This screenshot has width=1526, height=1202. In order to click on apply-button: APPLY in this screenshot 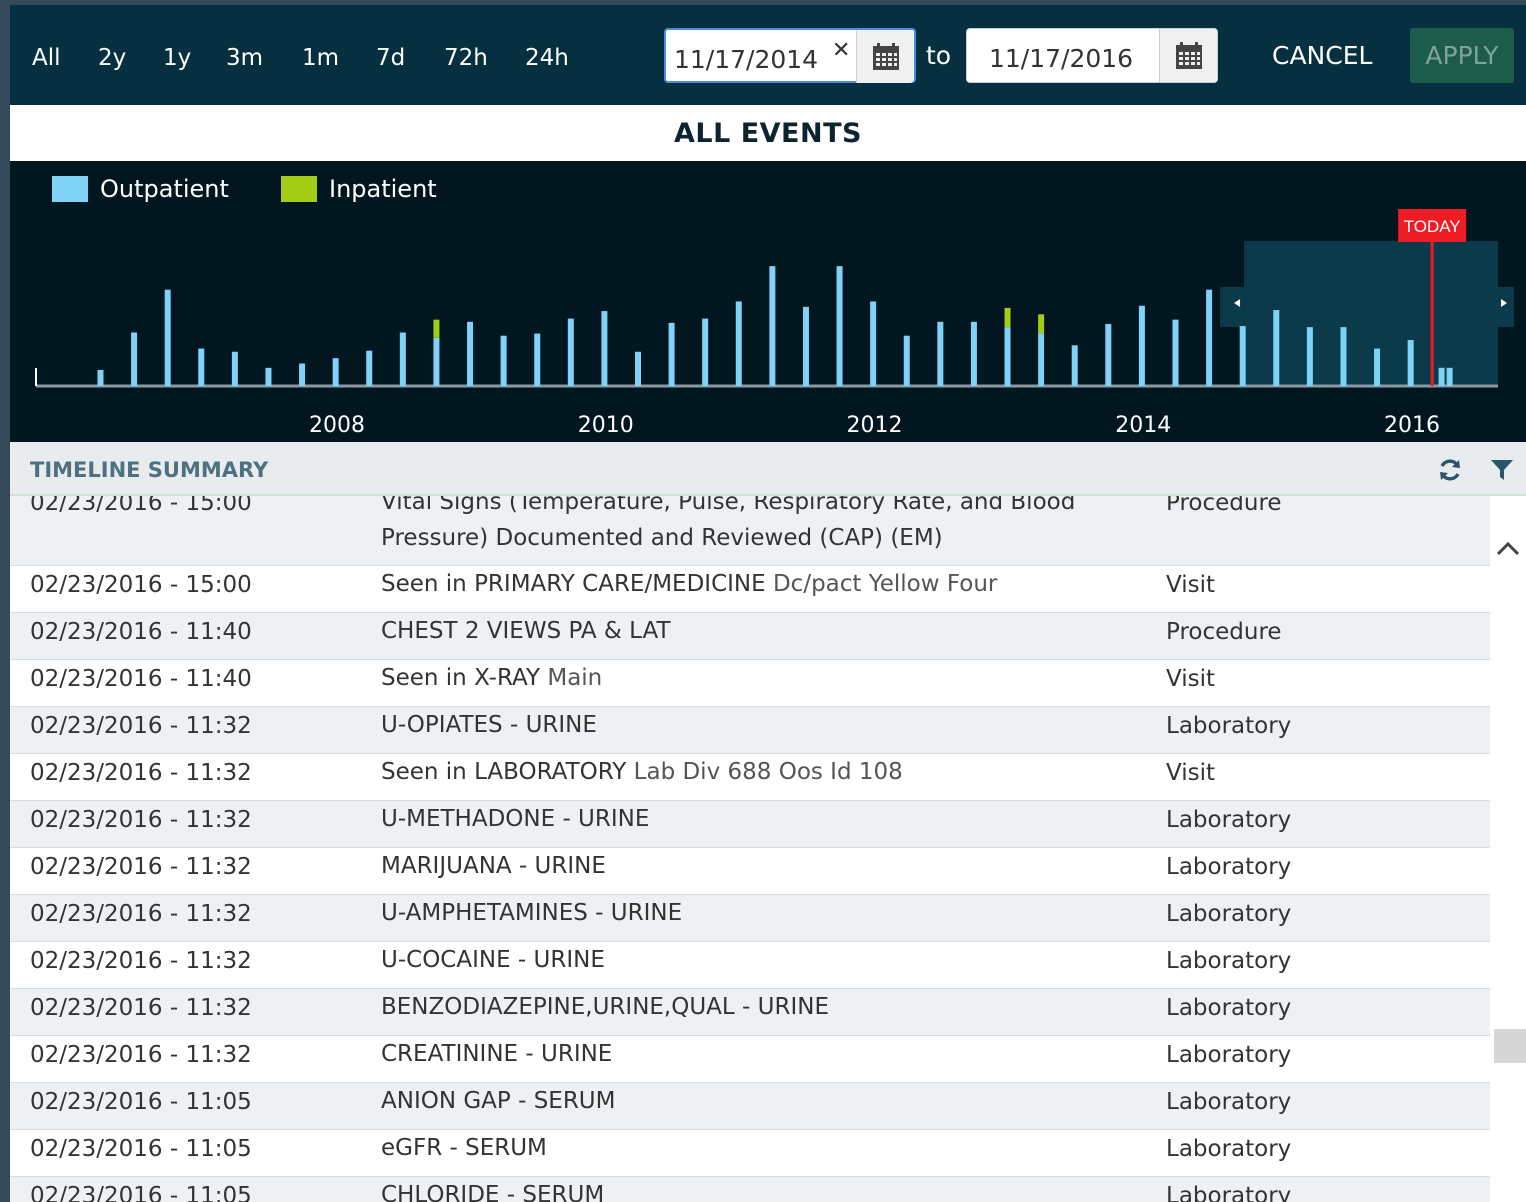, I will do `click(1462, 55)`.